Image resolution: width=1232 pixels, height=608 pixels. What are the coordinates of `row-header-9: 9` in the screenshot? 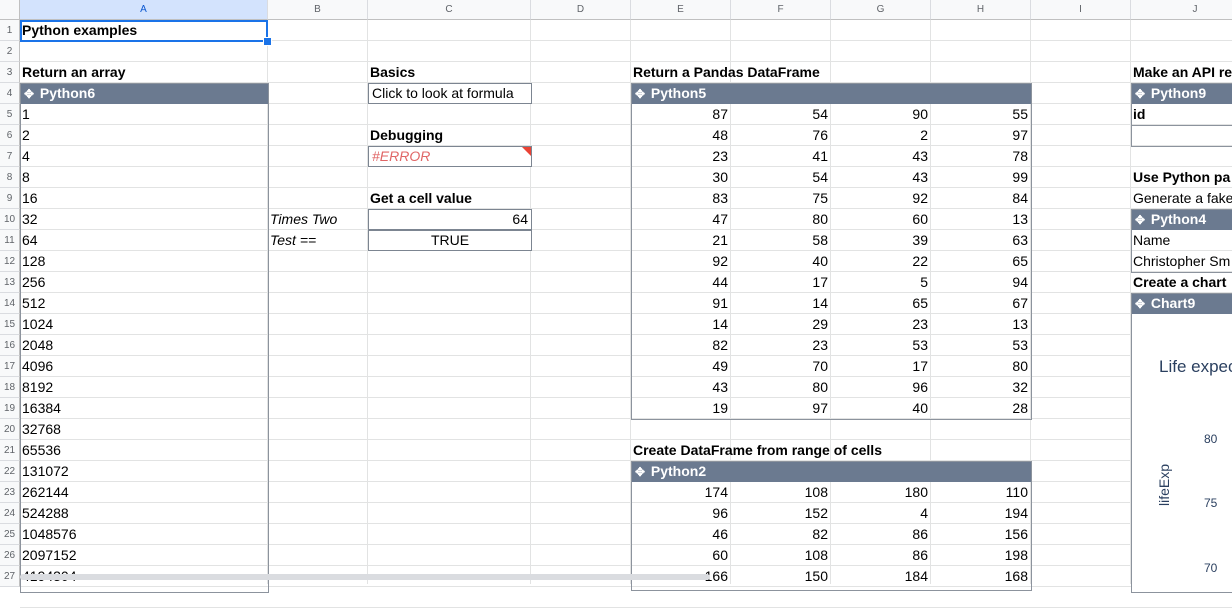 It's located at (10, 198).